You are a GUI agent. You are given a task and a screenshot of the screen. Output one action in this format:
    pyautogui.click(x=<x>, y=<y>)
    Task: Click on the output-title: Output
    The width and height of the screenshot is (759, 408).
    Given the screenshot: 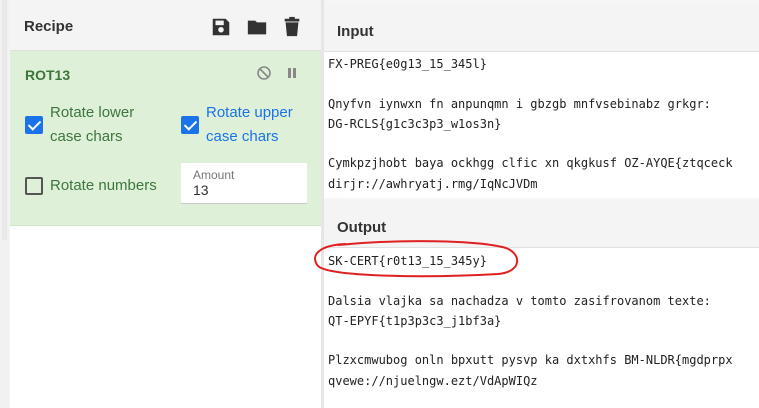 What is the action you would take?
    pyautogui.click(x=362, y=227)
    